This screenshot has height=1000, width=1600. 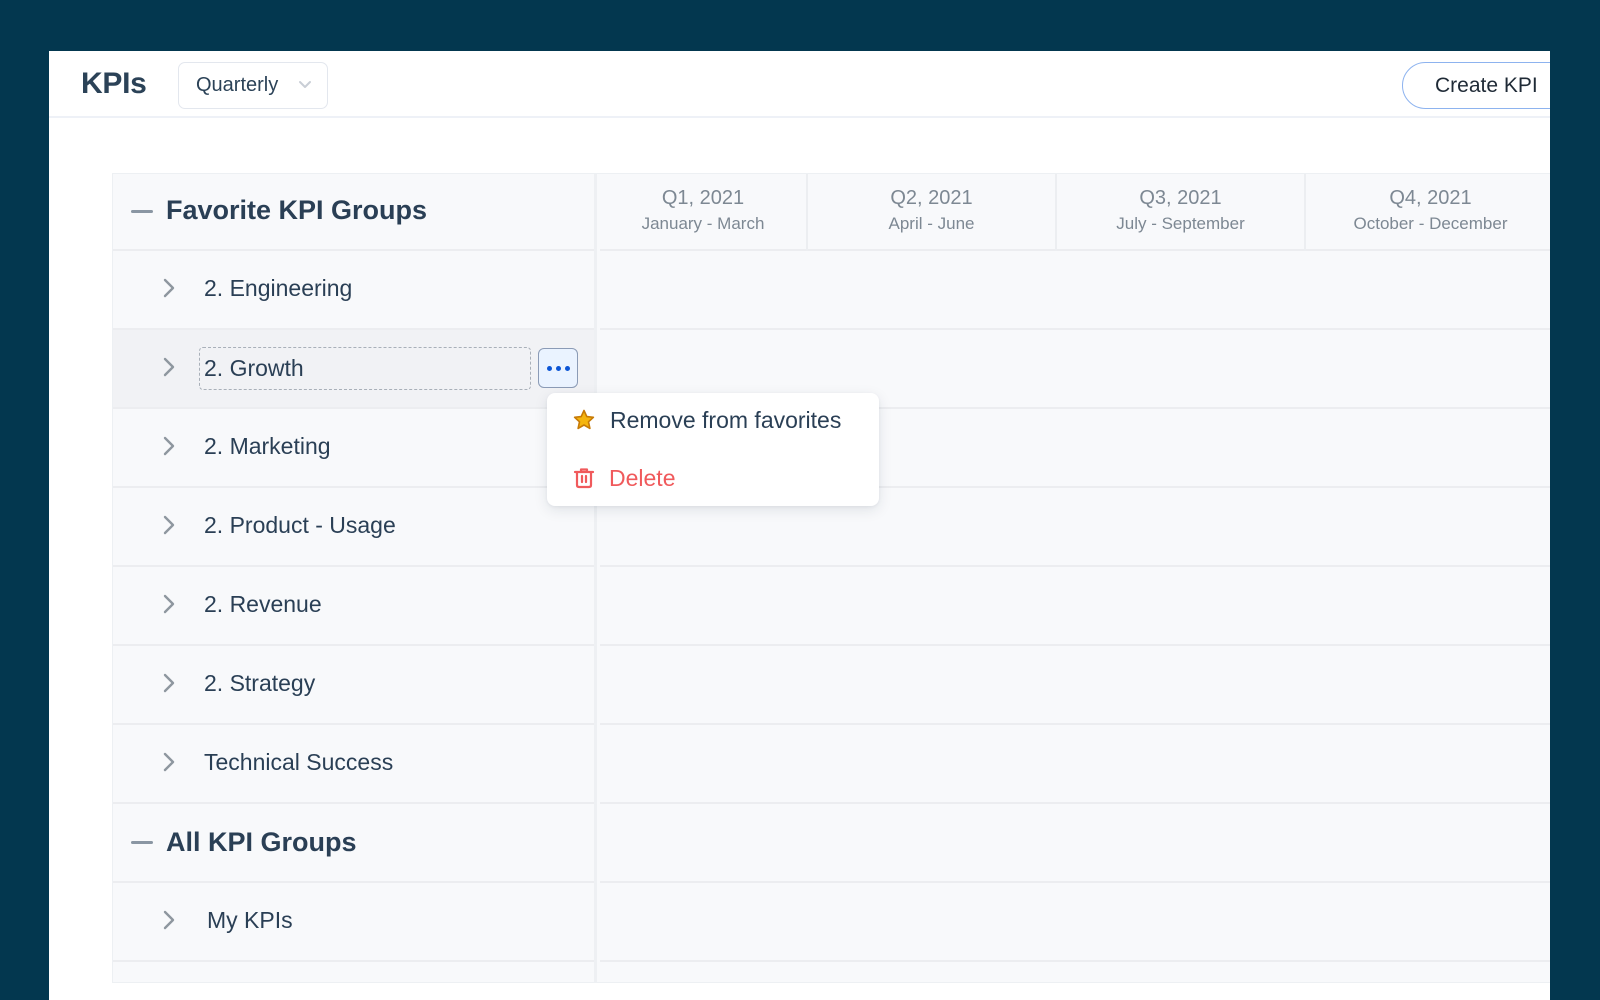 I want to click on kpi-group-label: 2. Marketing, so click(x=267, y=446).